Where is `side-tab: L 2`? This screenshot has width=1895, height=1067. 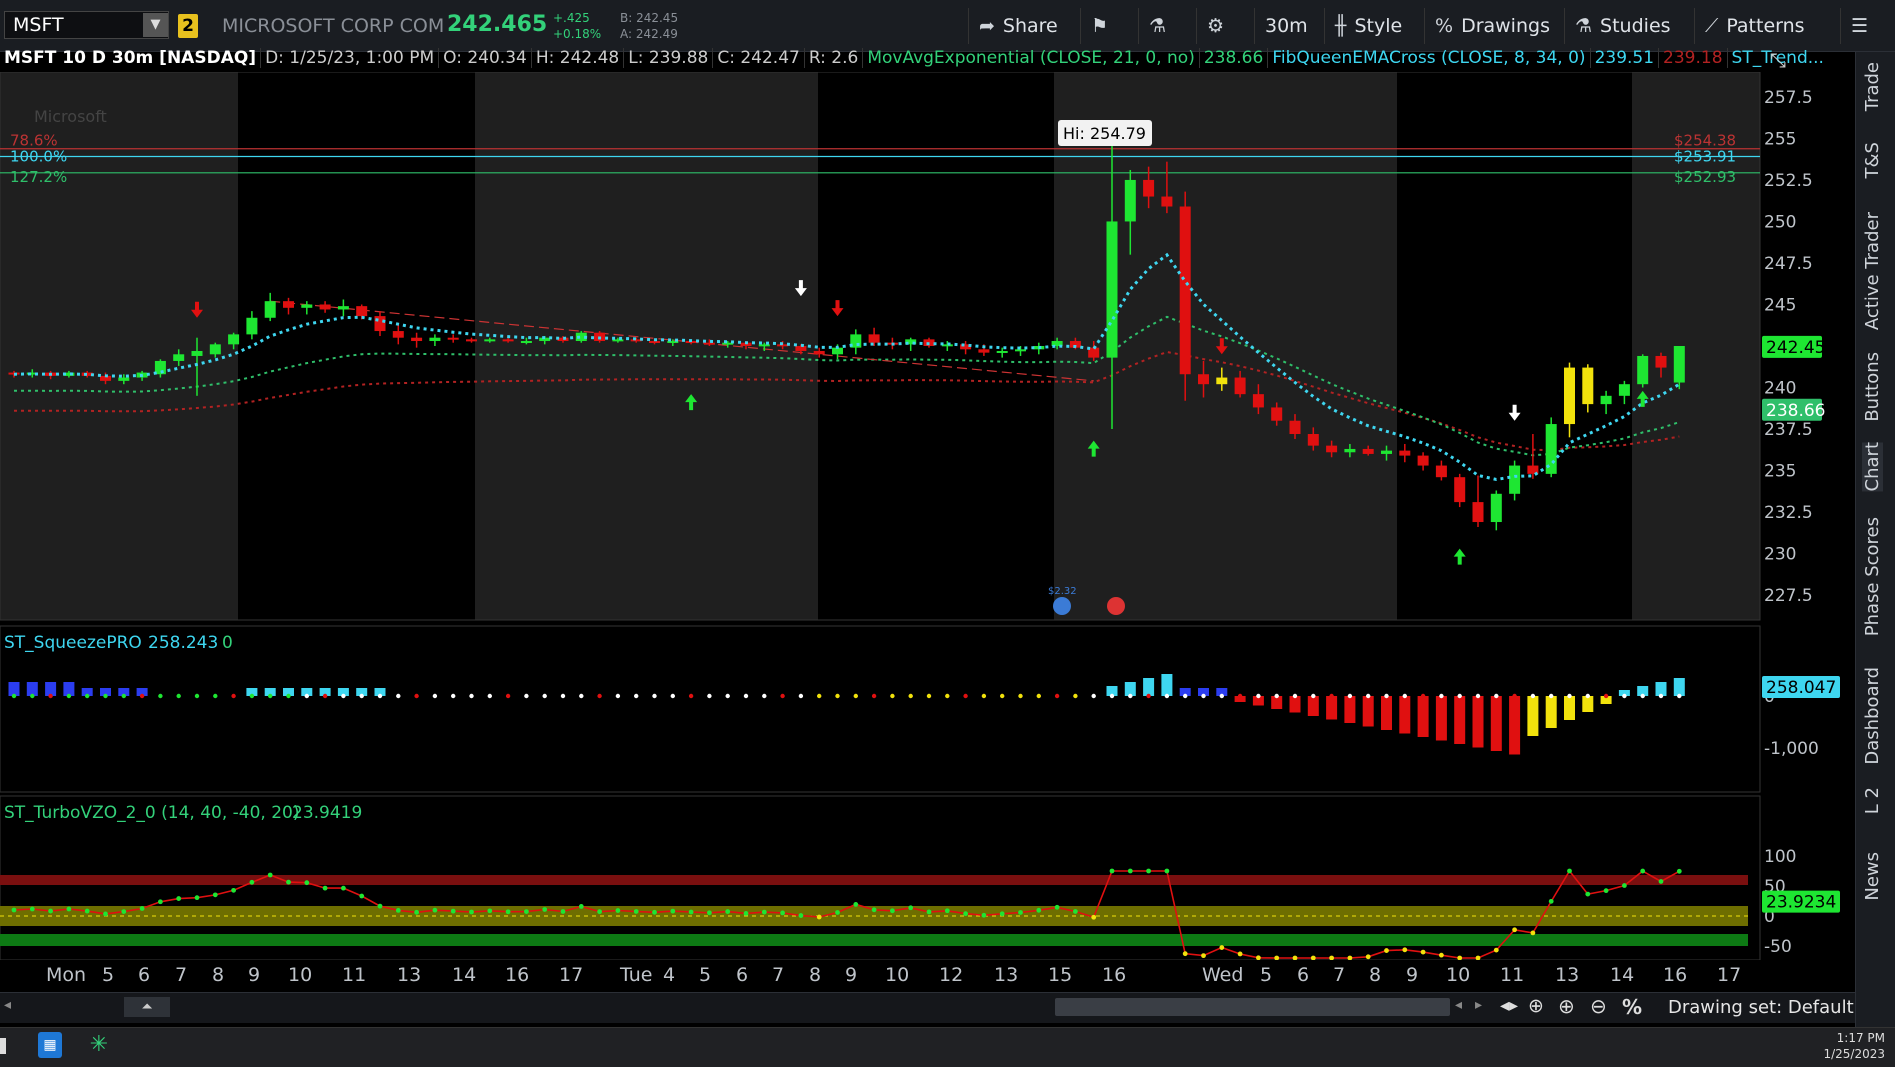 side-tab: L 2 is located at coordinates (1872, 800).